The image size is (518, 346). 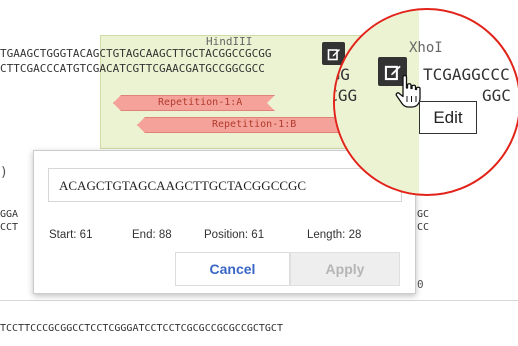 What do you see at coordinates (345, 269) in the screenshot?
I see `apply-button: Apply` at bounding box center [345, 269].